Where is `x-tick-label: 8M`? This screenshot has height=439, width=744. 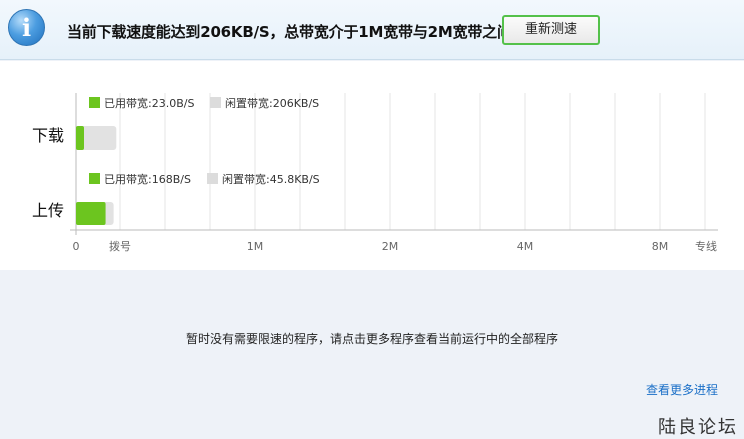 x-tick-label: 8M is located at coordinates (660, 246).